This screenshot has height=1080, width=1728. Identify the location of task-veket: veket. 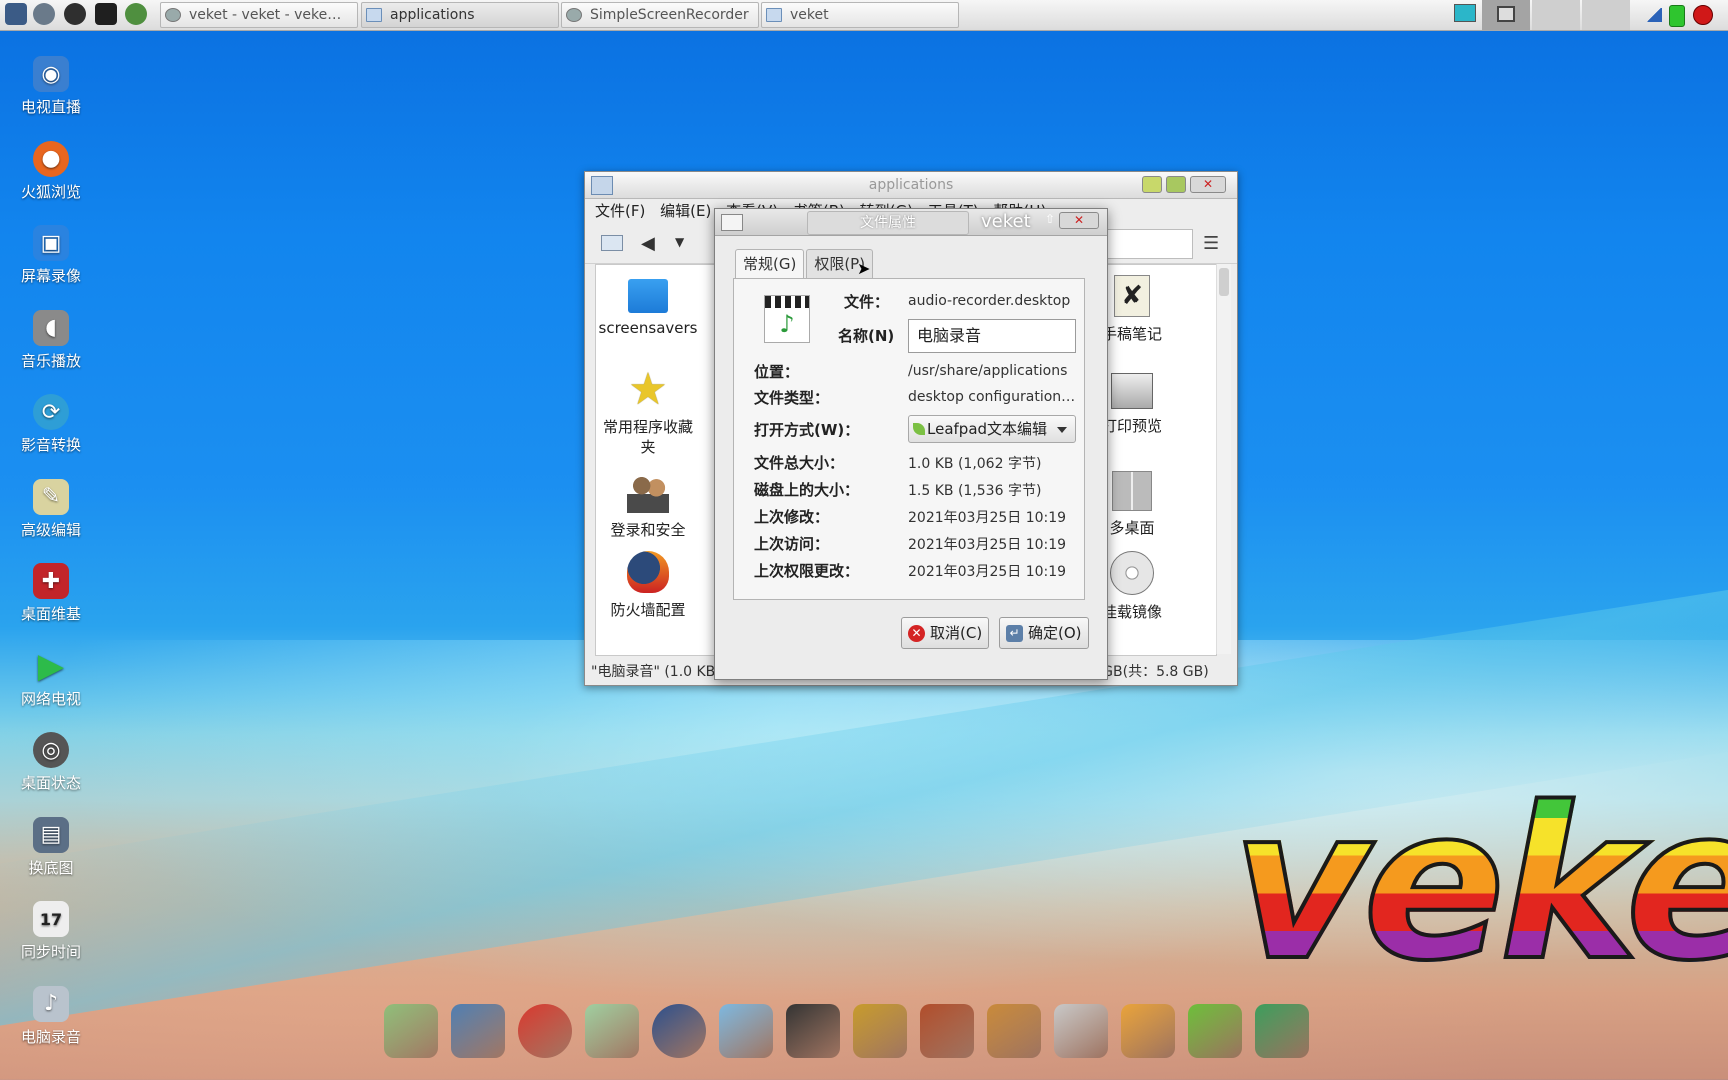
(860, 15).